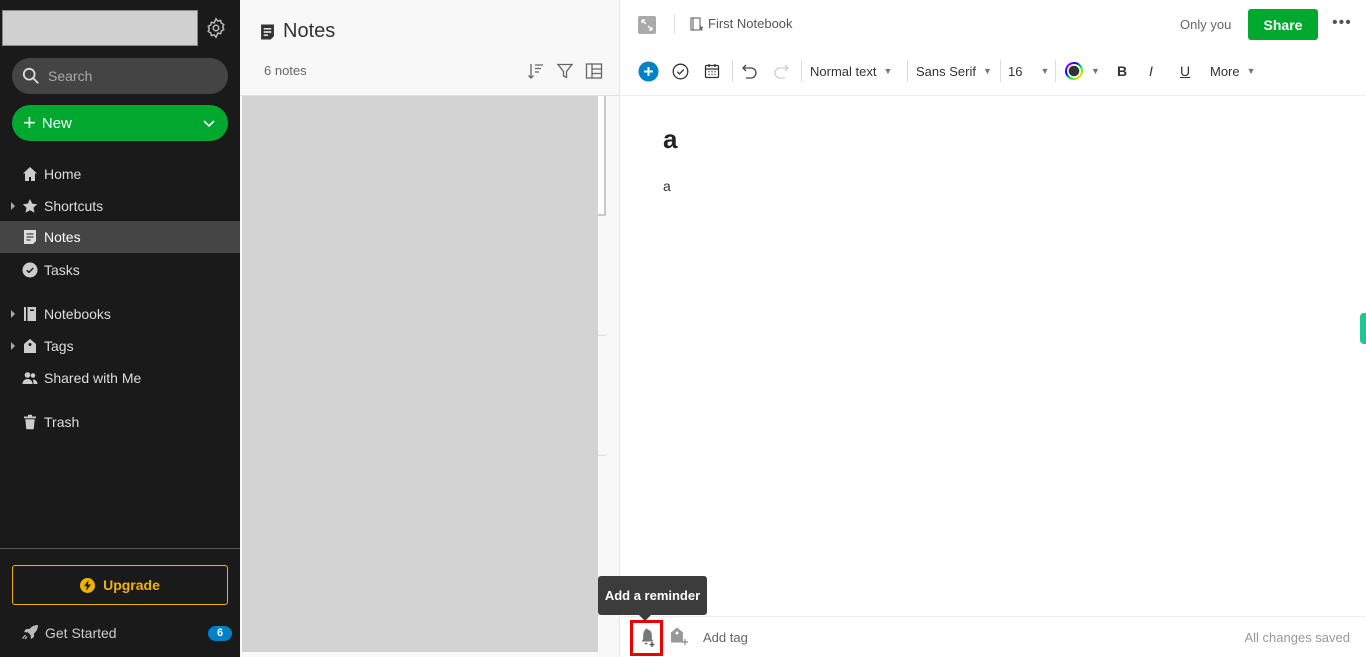 The width and height of the screenshot is (1366, 657). I want to click on add-reminder-button, so click(646, 638).